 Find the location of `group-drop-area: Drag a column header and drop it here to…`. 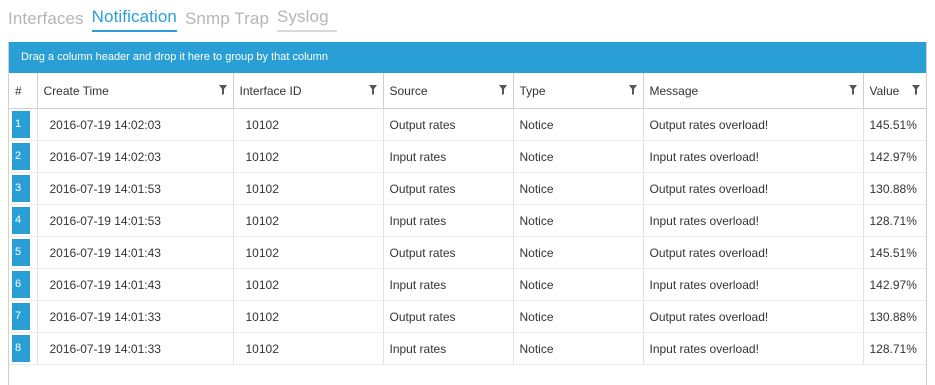

group-drop-area: Drag a column header and drop it here to… is located at coordinates (467, 57).